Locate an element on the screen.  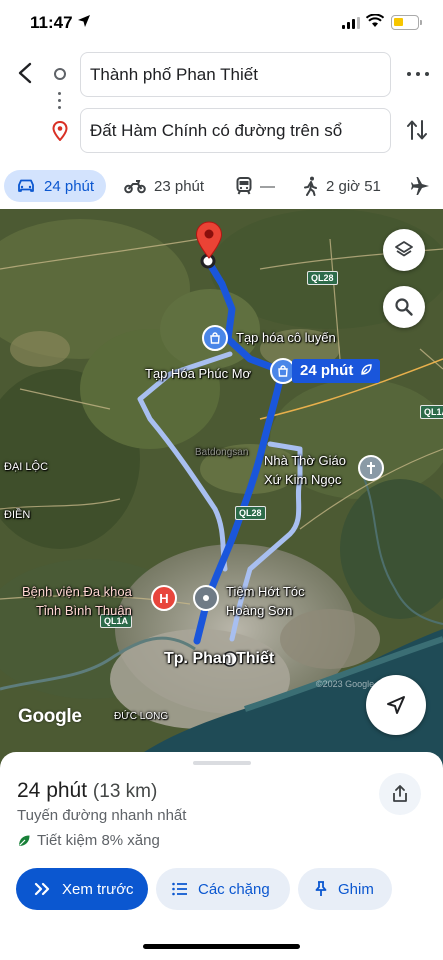
tab-car: 24 phút is located at coordinates (55, 186).